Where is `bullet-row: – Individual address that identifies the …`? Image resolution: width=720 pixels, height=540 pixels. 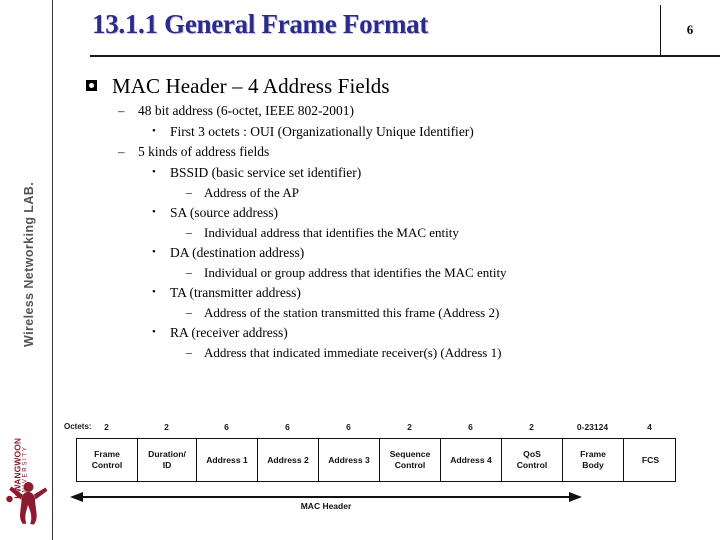
bullet-row: – Individual address that identifies the … is located at coordinates (436, 232).